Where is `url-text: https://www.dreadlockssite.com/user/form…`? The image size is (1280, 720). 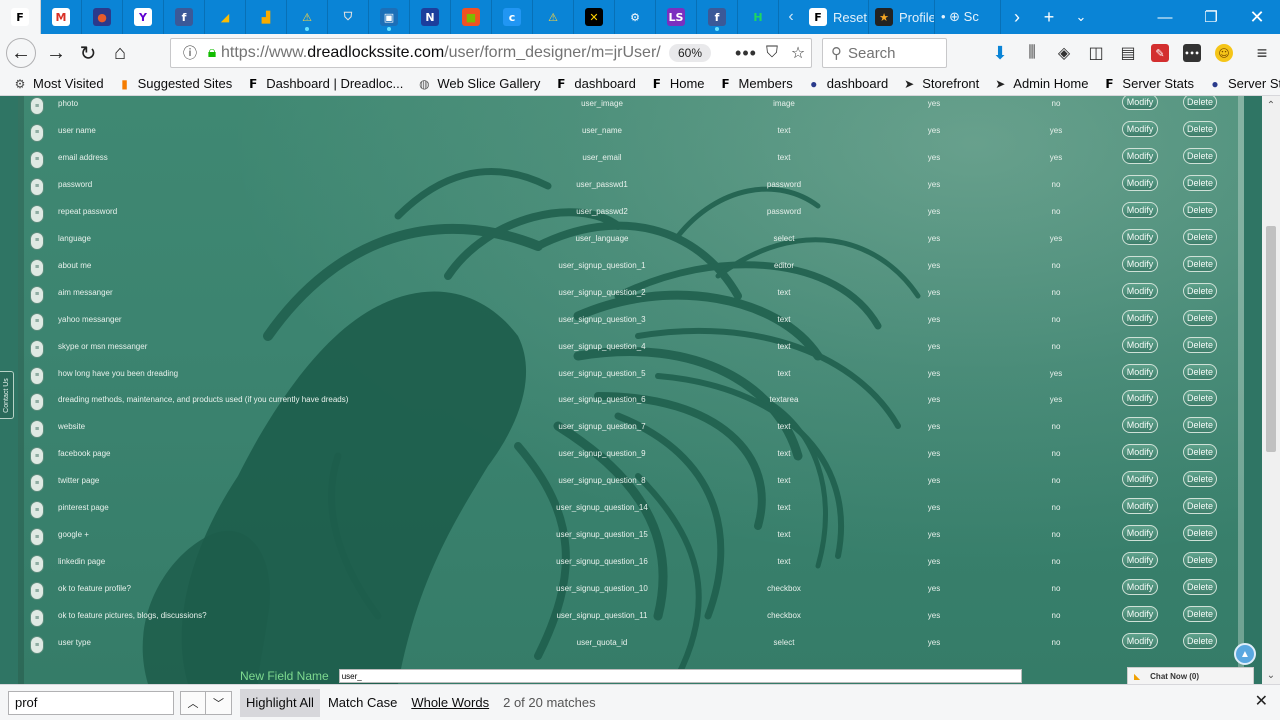
url-text: https://www.dreadlockssite.com/user/form… is located at coordinates (441, 53).